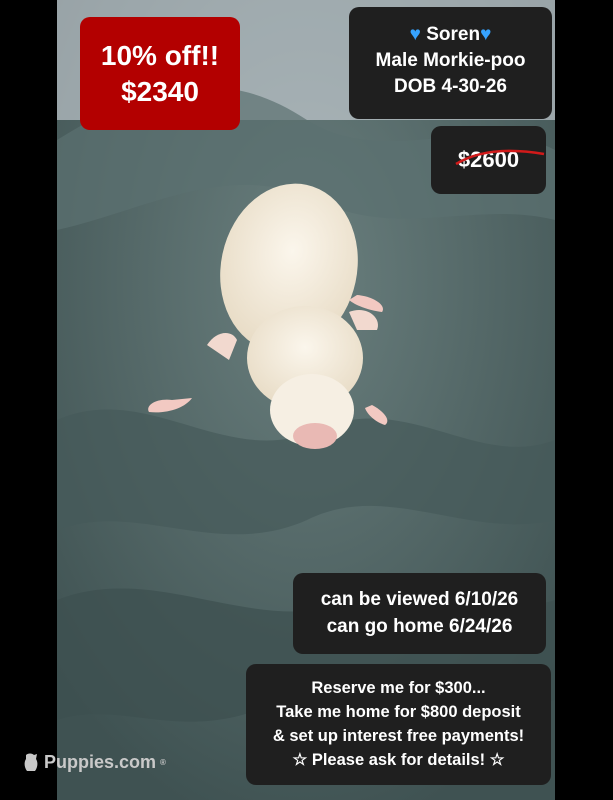 This screenshot has width=613, height=800. I want to click on watermark-text: Puppies.com, so click(100, 762).